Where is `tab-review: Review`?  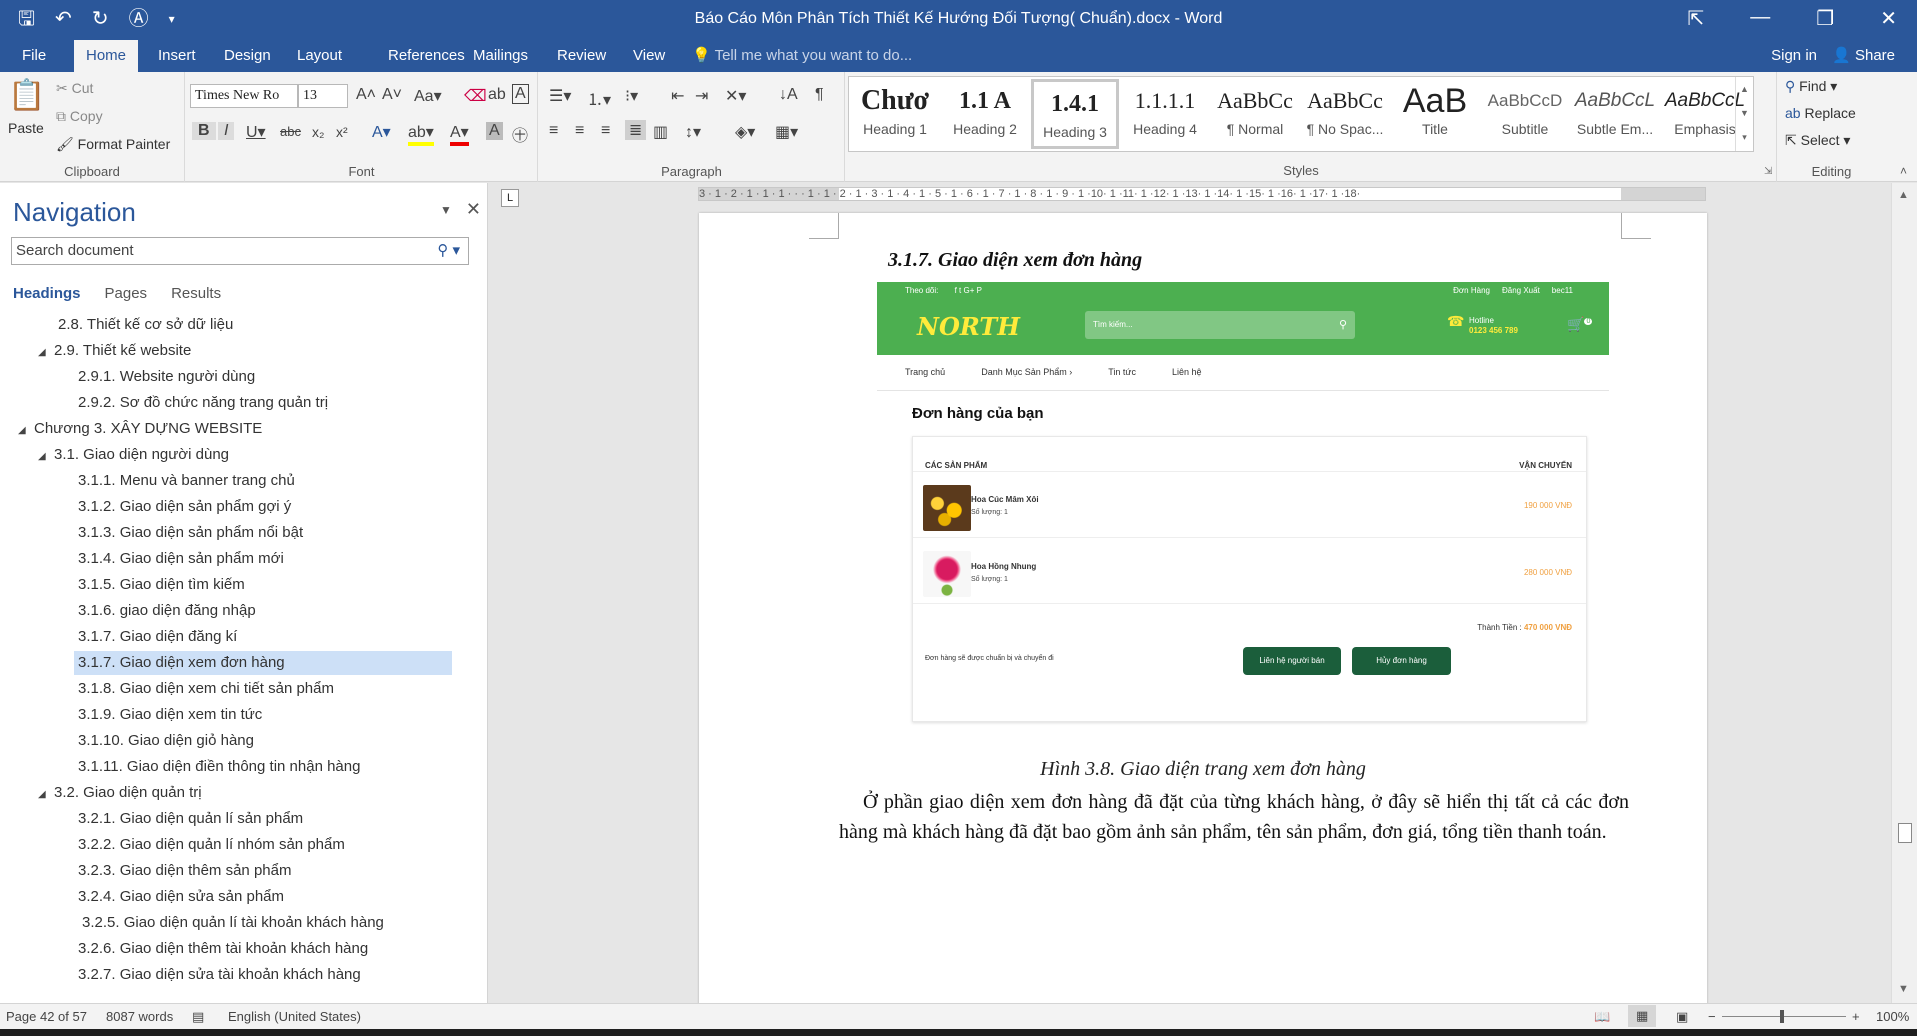 tab-review: Review is located at coordinates (581, 56).